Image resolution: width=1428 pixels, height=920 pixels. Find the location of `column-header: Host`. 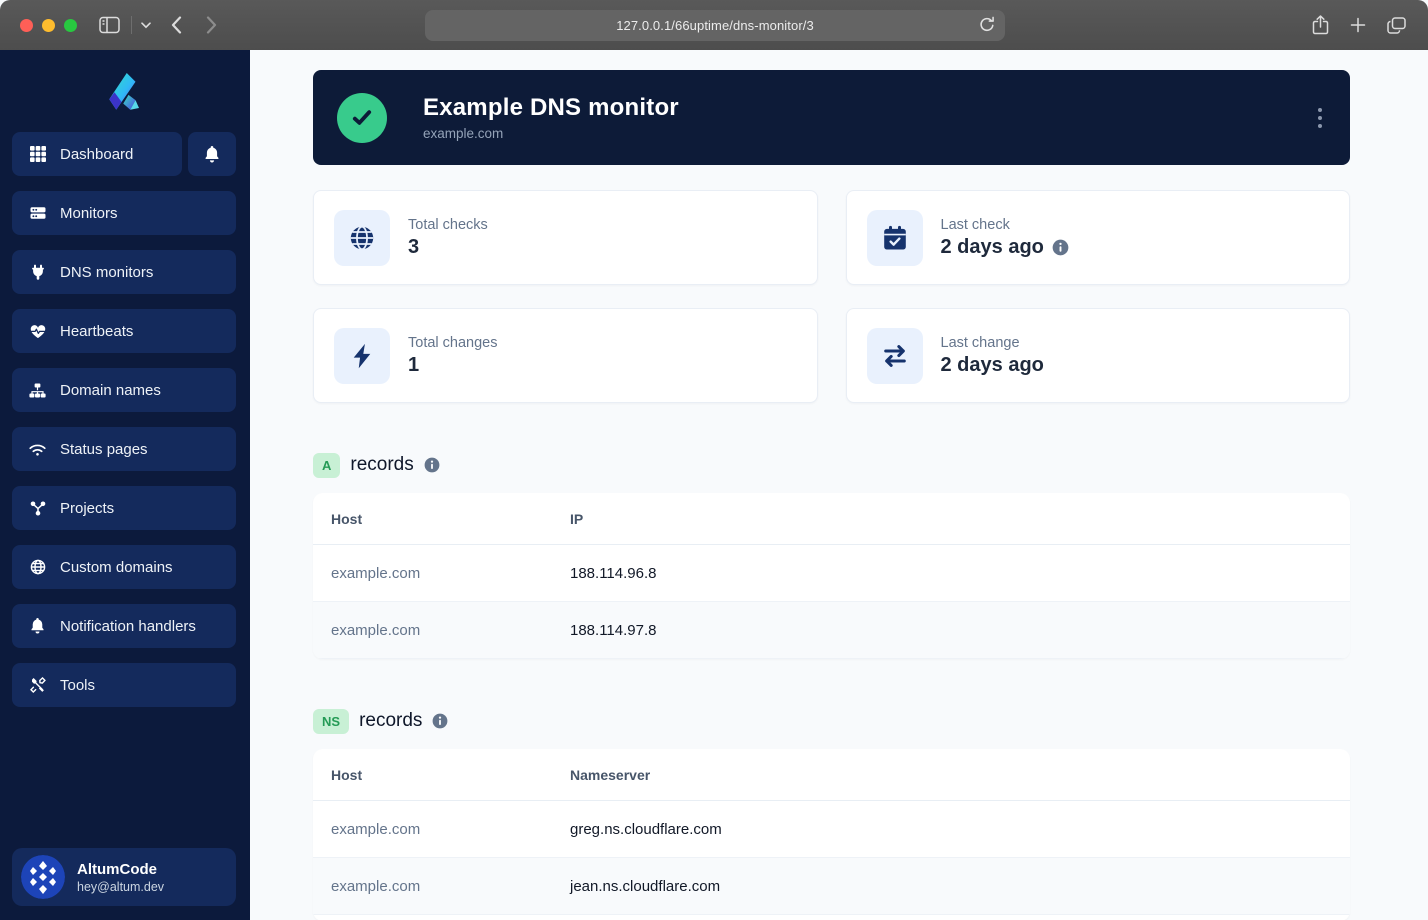

column-header: Host is located at coordinates (347, 518).